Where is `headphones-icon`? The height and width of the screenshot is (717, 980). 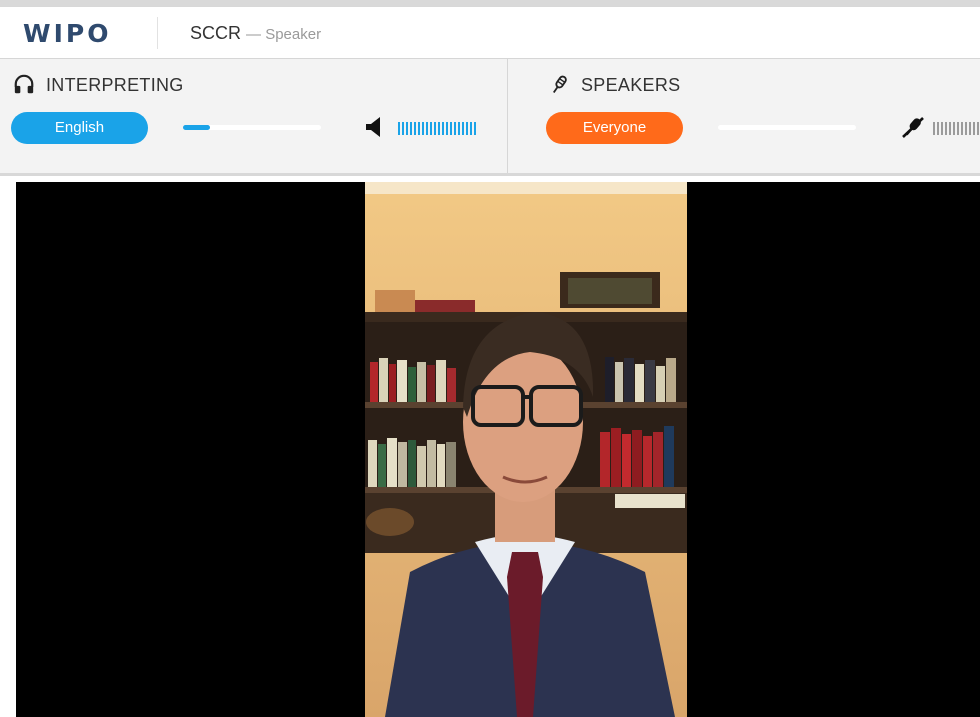 headphones-icon is located at coordinates (24, 84).